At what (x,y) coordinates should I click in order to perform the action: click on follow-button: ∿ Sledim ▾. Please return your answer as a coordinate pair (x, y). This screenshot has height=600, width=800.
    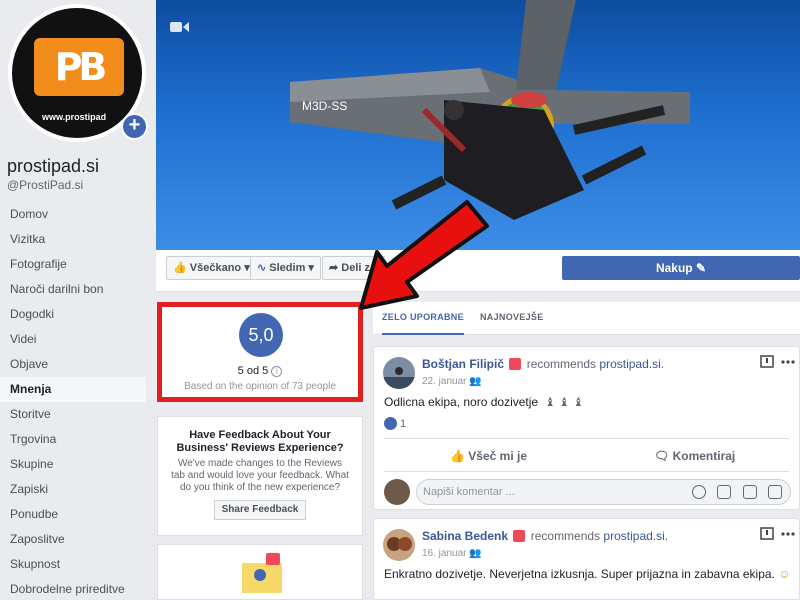
    Looking at the image, I should click on (285, 268).